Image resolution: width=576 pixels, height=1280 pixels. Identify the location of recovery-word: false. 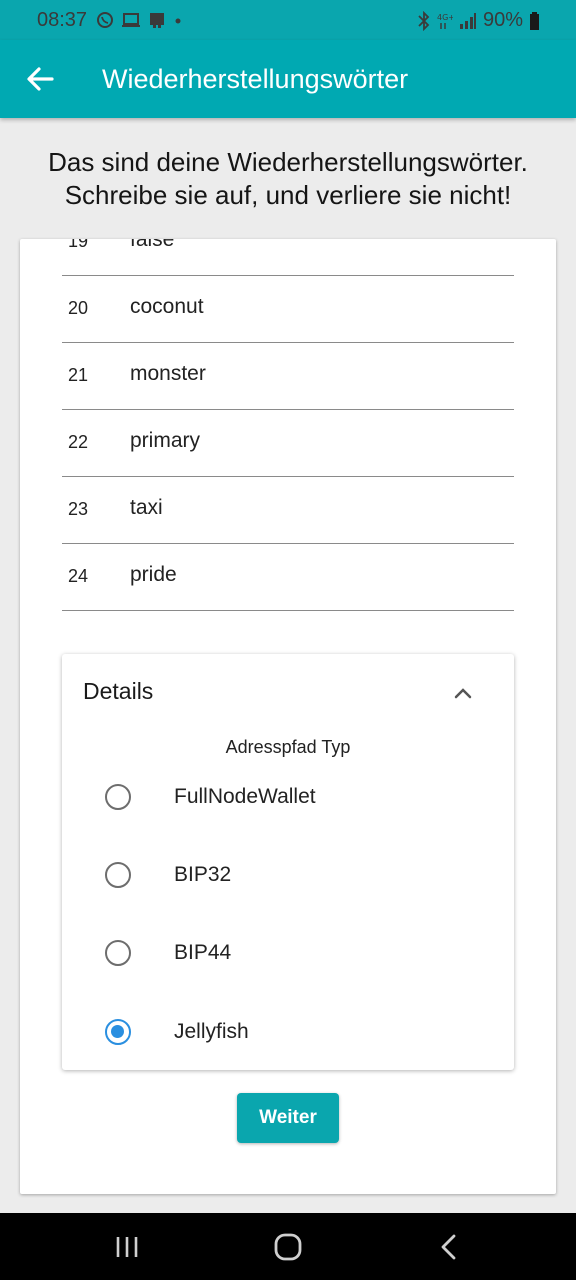
(152, 245).